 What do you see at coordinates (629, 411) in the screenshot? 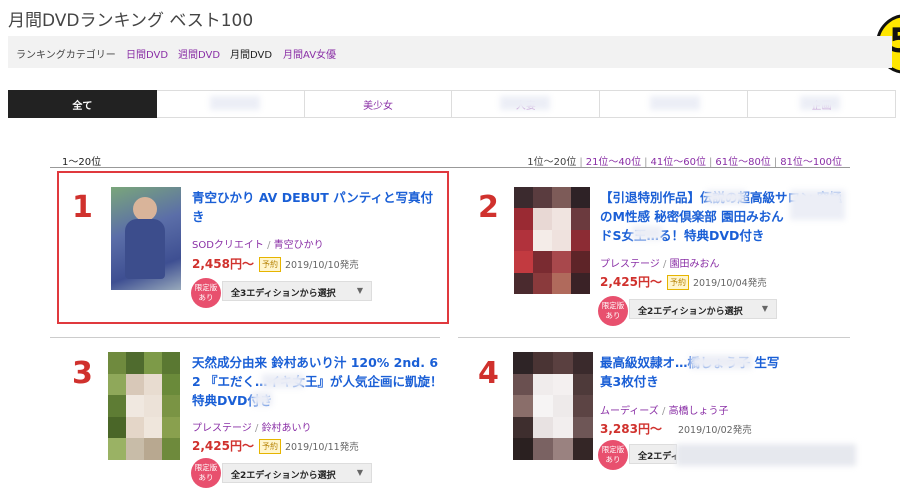
I see `maker-link: ムーディーズ` at bounding box center [629, 411].